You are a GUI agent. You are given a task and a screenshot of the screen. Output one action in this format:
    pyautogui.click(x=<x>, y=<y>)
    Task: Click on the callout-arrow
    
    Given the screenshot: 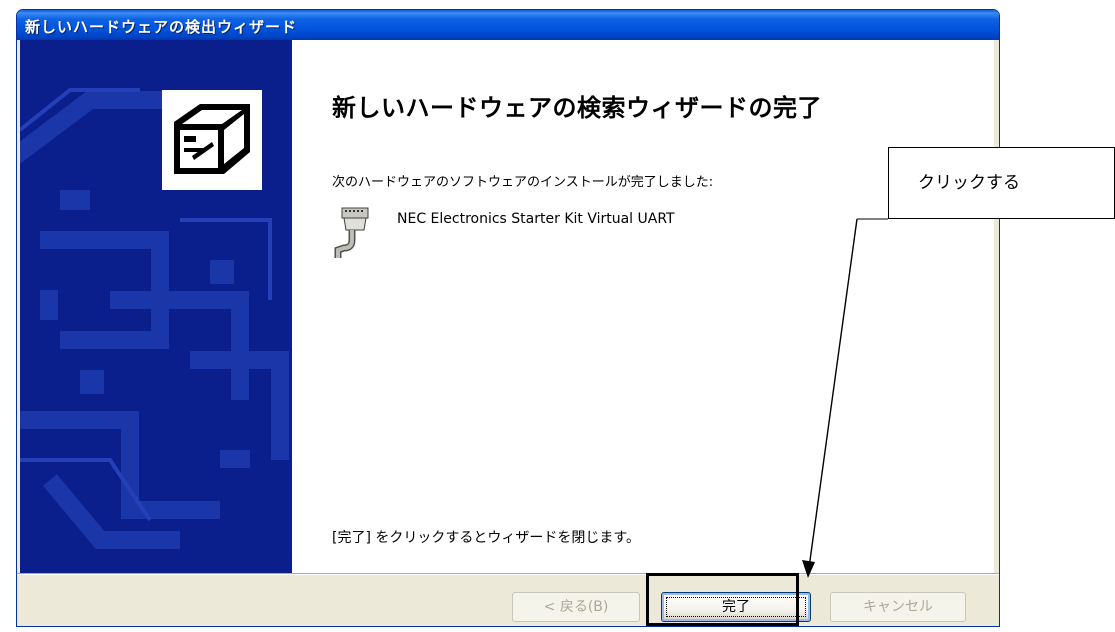 What is the action you would take?
    pyautogui.click(x=845, y=398)
    